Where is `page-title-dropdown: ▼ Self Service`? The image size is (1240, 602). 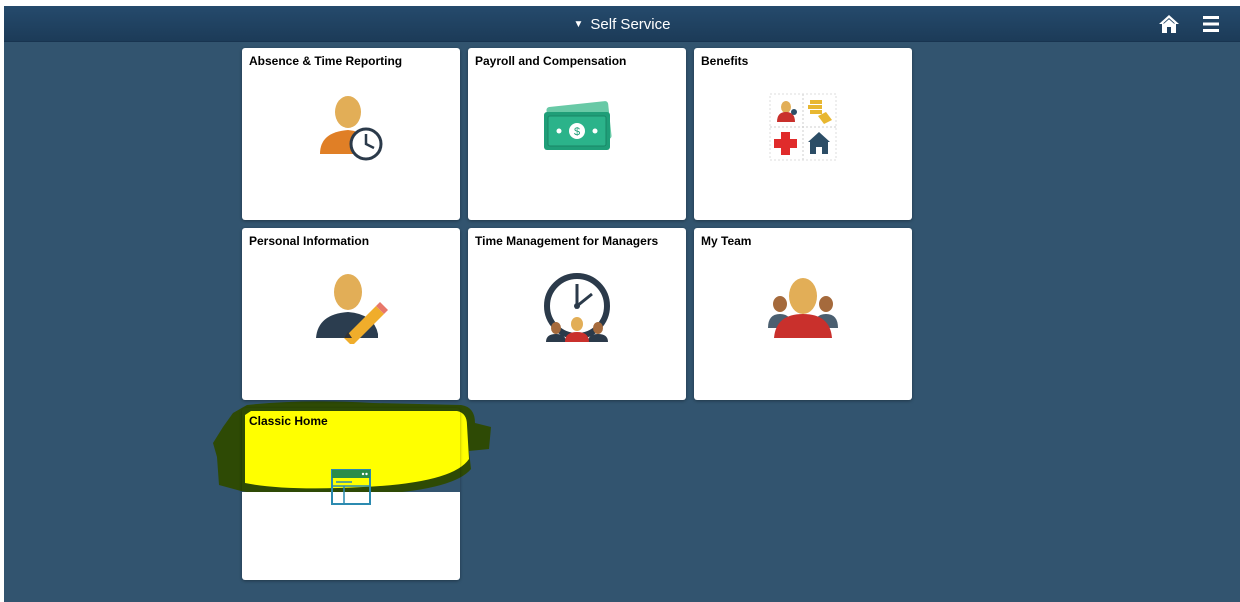
page-title-dropdown: ▼ Self Service is located at coordinates (622, 24).